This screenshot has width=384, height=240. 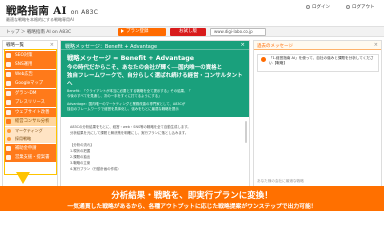 What do you see at coordinates (30, 130) in the screenshot?
I see `sidebar-subitem-marketing: マーケティング` at bounding box center [30, 130].